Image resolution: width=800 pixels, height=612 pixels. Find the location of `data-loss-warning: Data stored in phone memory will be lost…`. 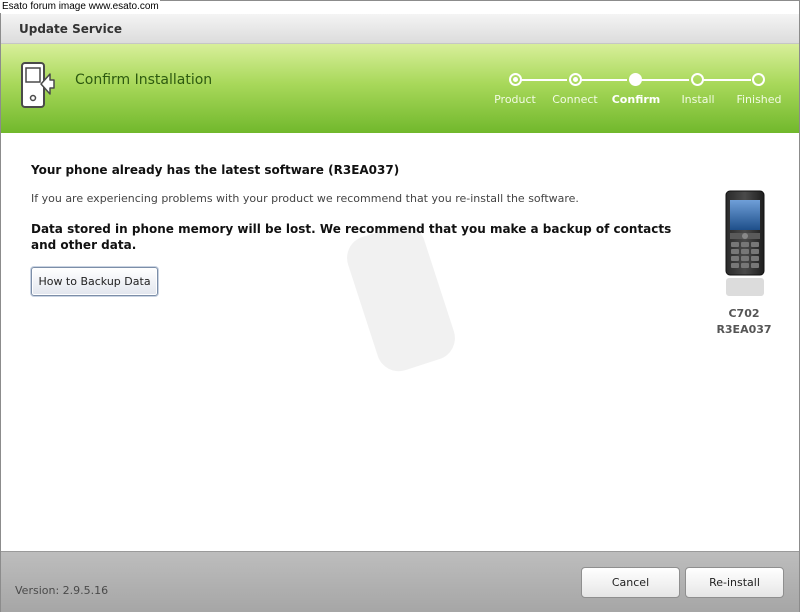

data-loss-warning: Data stored in phone memory will be lost… is located at coordinates (351, 237).